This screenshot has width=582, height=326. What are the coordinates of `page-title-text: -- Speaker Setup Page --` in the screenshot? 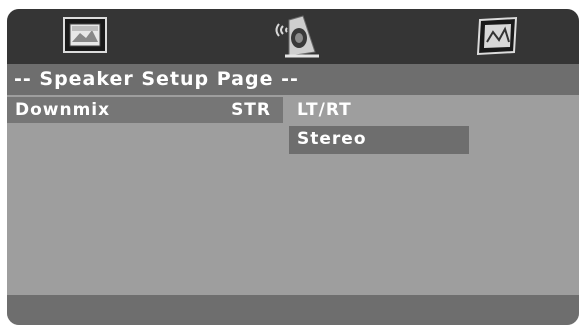 It's located at (156, 79).